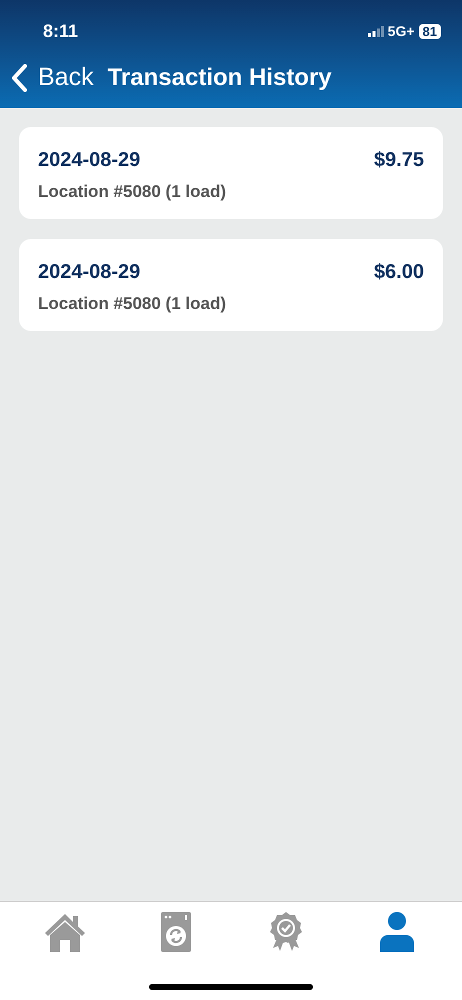 This screenshot has width=462, height=1000. I want to click on transaction-card: 2024-08-29 $9.75 Location #5080 (1 load), so click(231, 173).